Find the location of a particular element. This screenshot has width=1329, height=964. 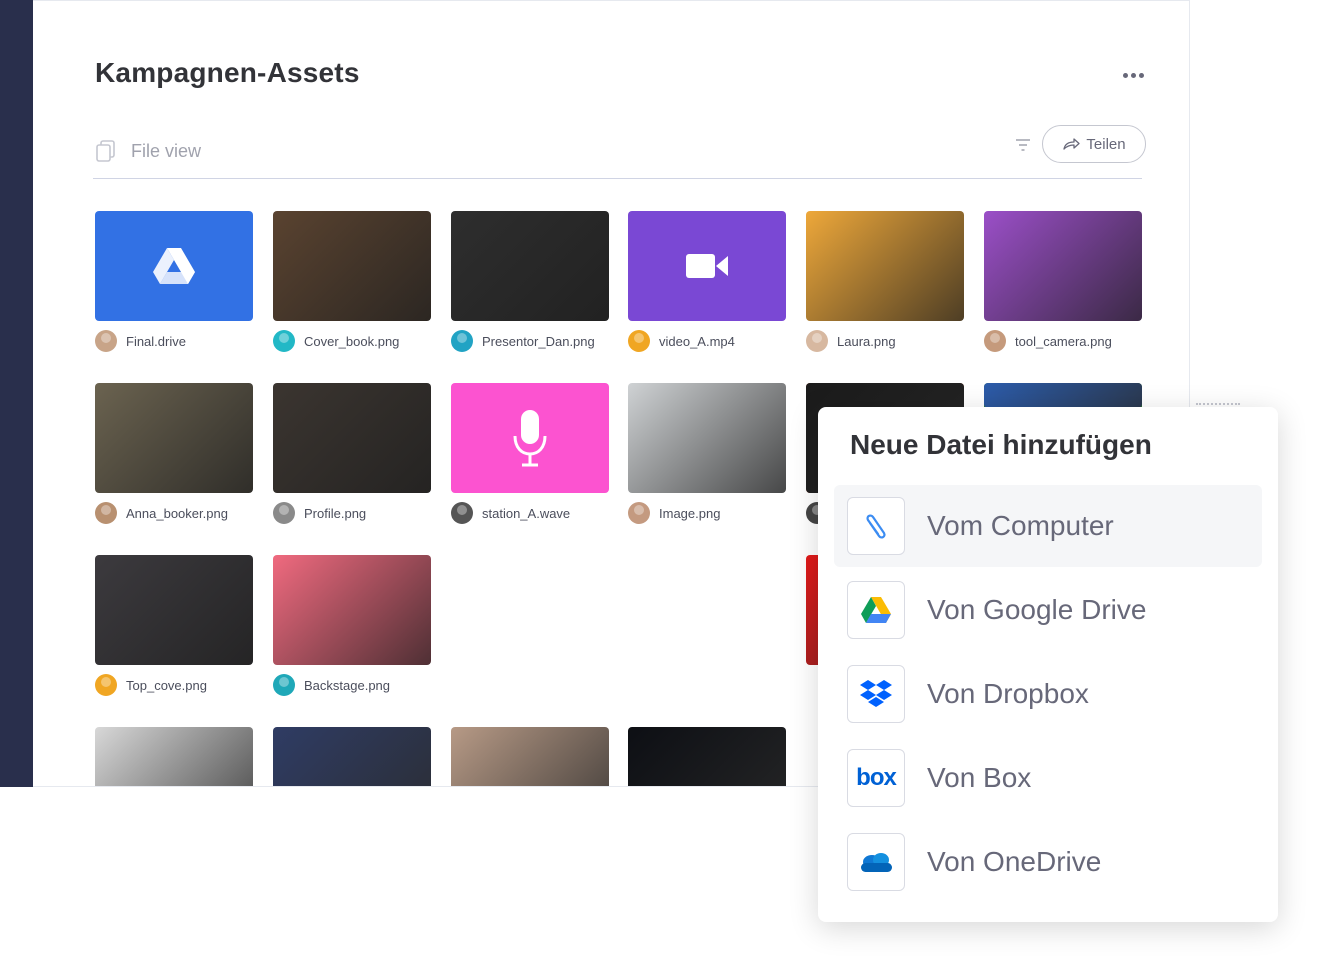

file-meta: Presentor_Dan.png is located at coordinates (530, 341).